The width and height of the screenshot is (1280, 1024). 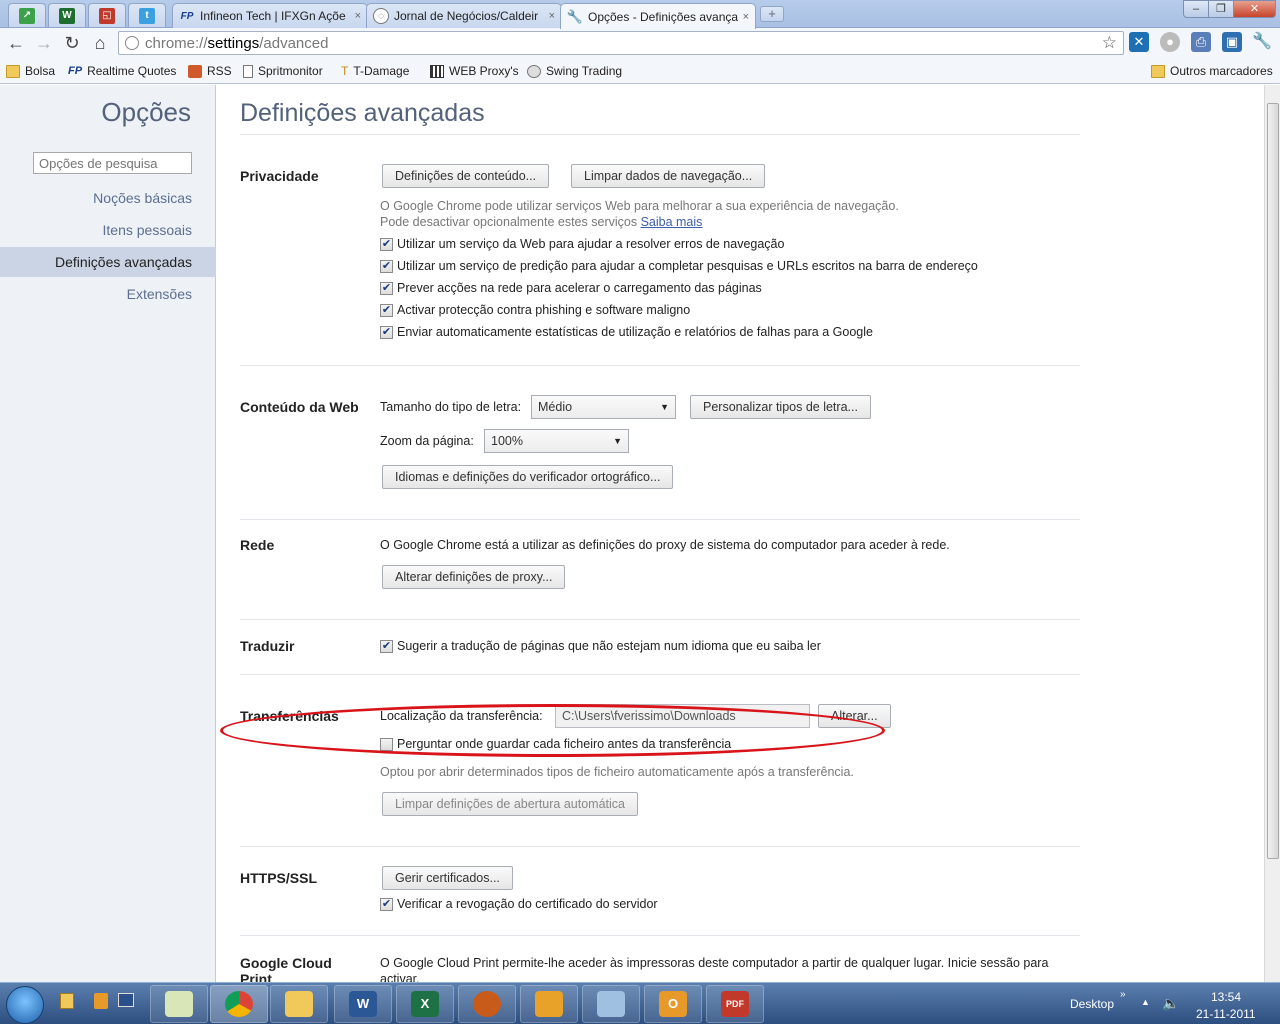 What do you see at coordinates (735, 1004) in the screenshot?
I see `taskbar-pdf: PDF` at bounding box center [735, 1004].